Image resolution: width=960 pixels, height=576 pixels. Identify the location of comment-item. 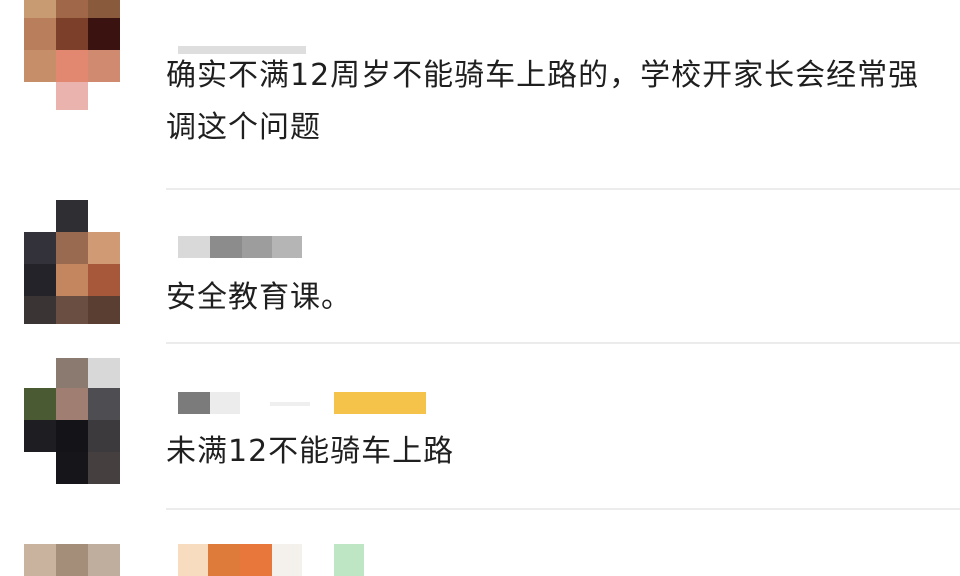
(480, 543).